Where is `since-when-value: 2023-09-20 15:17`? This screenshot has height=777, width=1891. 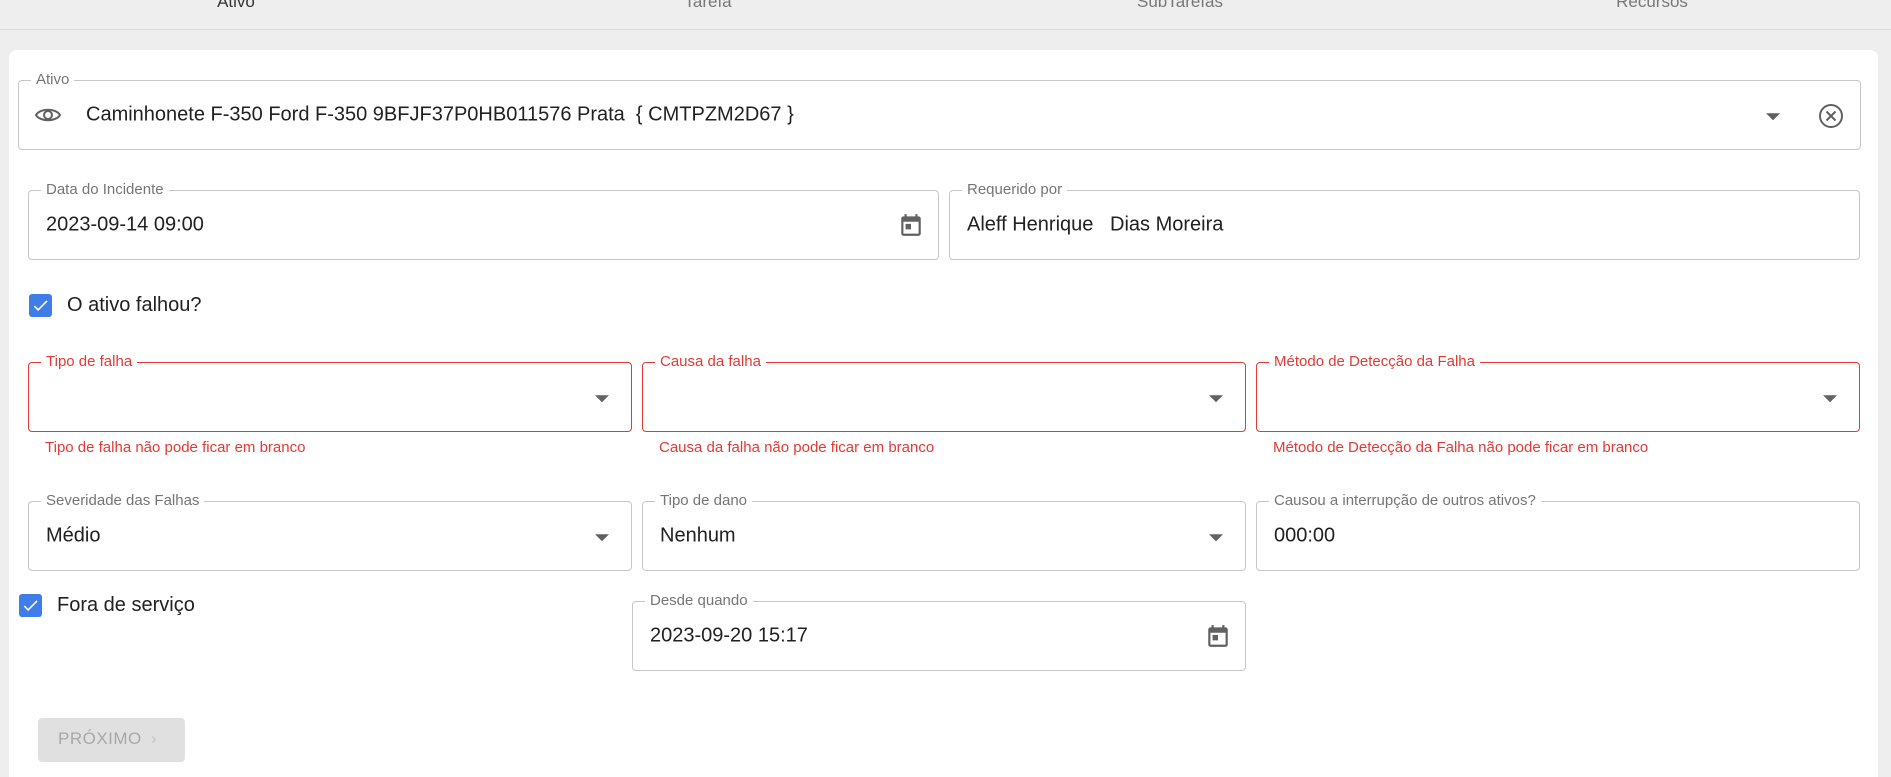
since-when-value: 2023-09-20 15:17 is located at coordinates (729, 635).